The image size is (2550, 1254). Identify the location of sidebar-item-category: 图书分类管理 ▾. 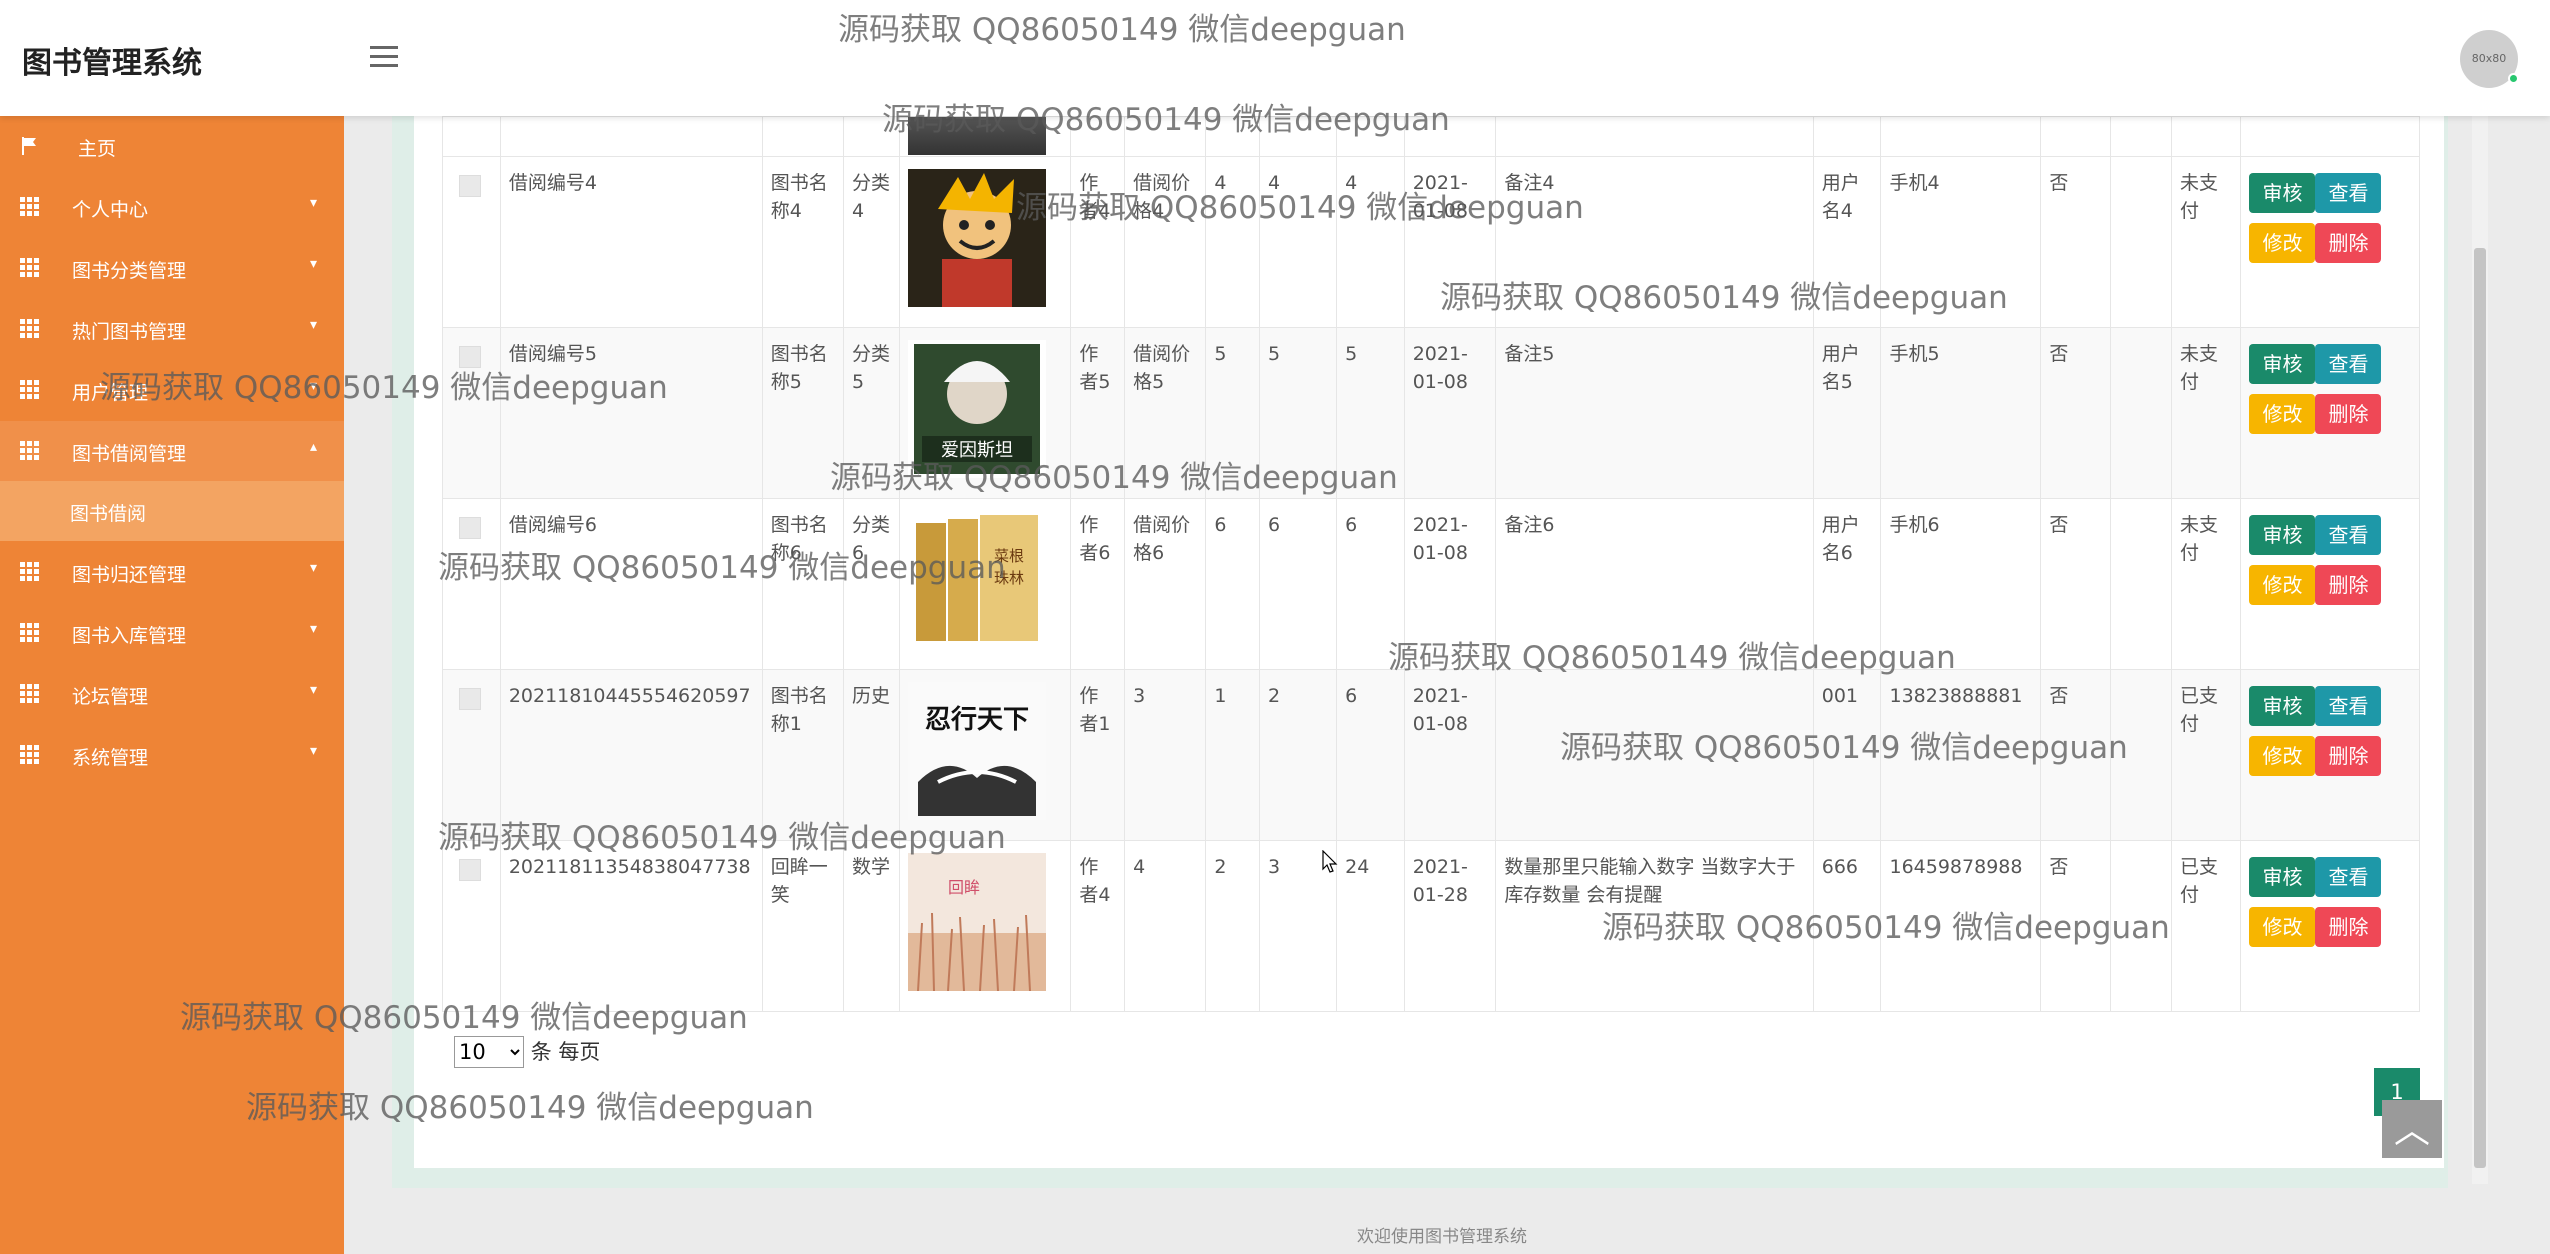
(172, 268).